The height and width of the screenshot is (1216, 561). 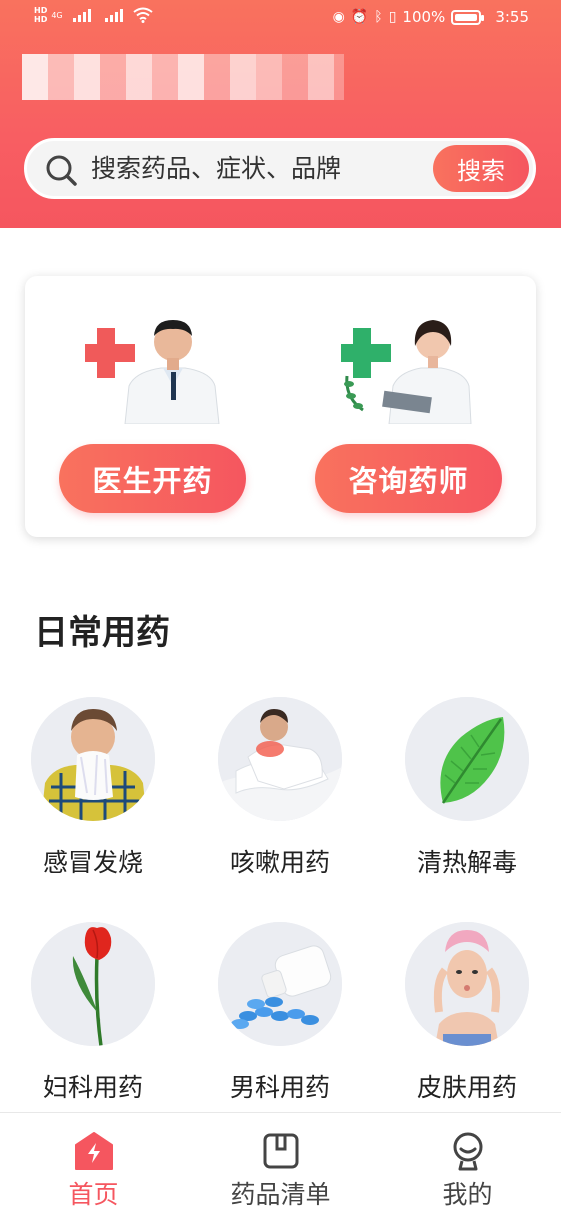 What do you see at coordinates (468, 1151) in the screenshot?
I see `profile-icon` at bounding box center [468, 1151].